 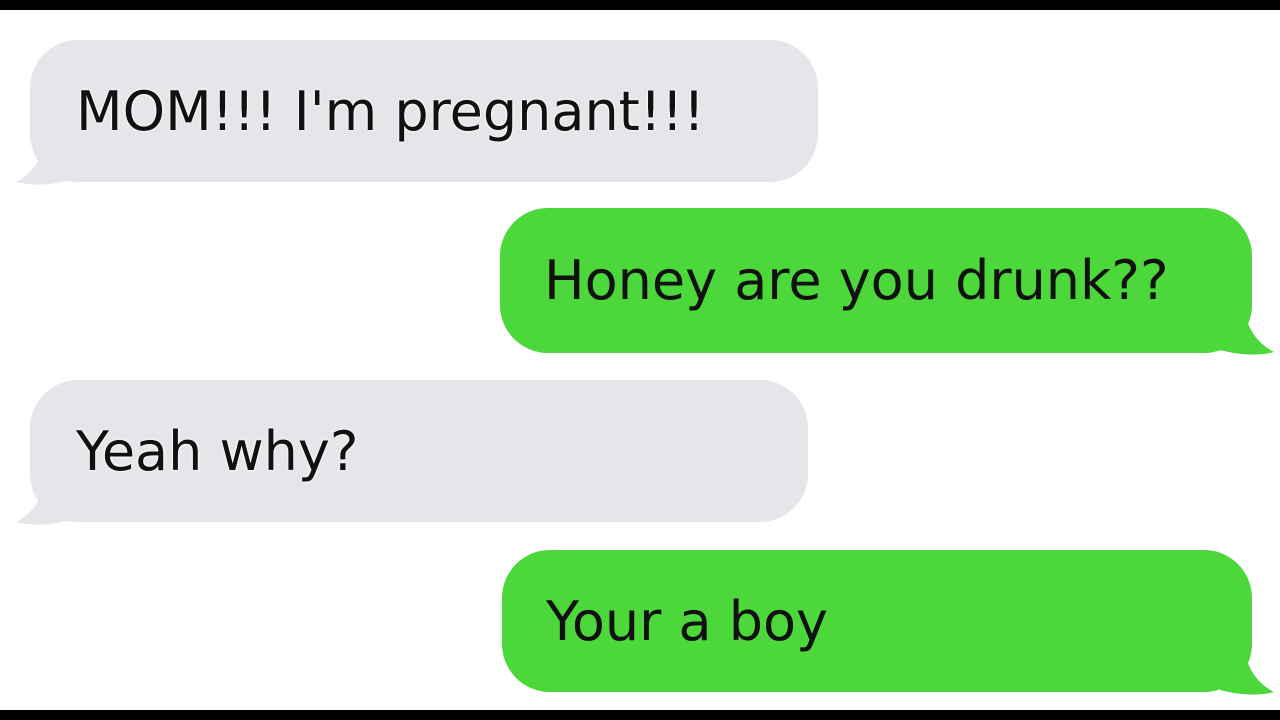 What do you see at coordinates (419, 451) in the screenshot?
I see `message-bubble-incoming: Yeah why?` at bounding box center [419, 451].